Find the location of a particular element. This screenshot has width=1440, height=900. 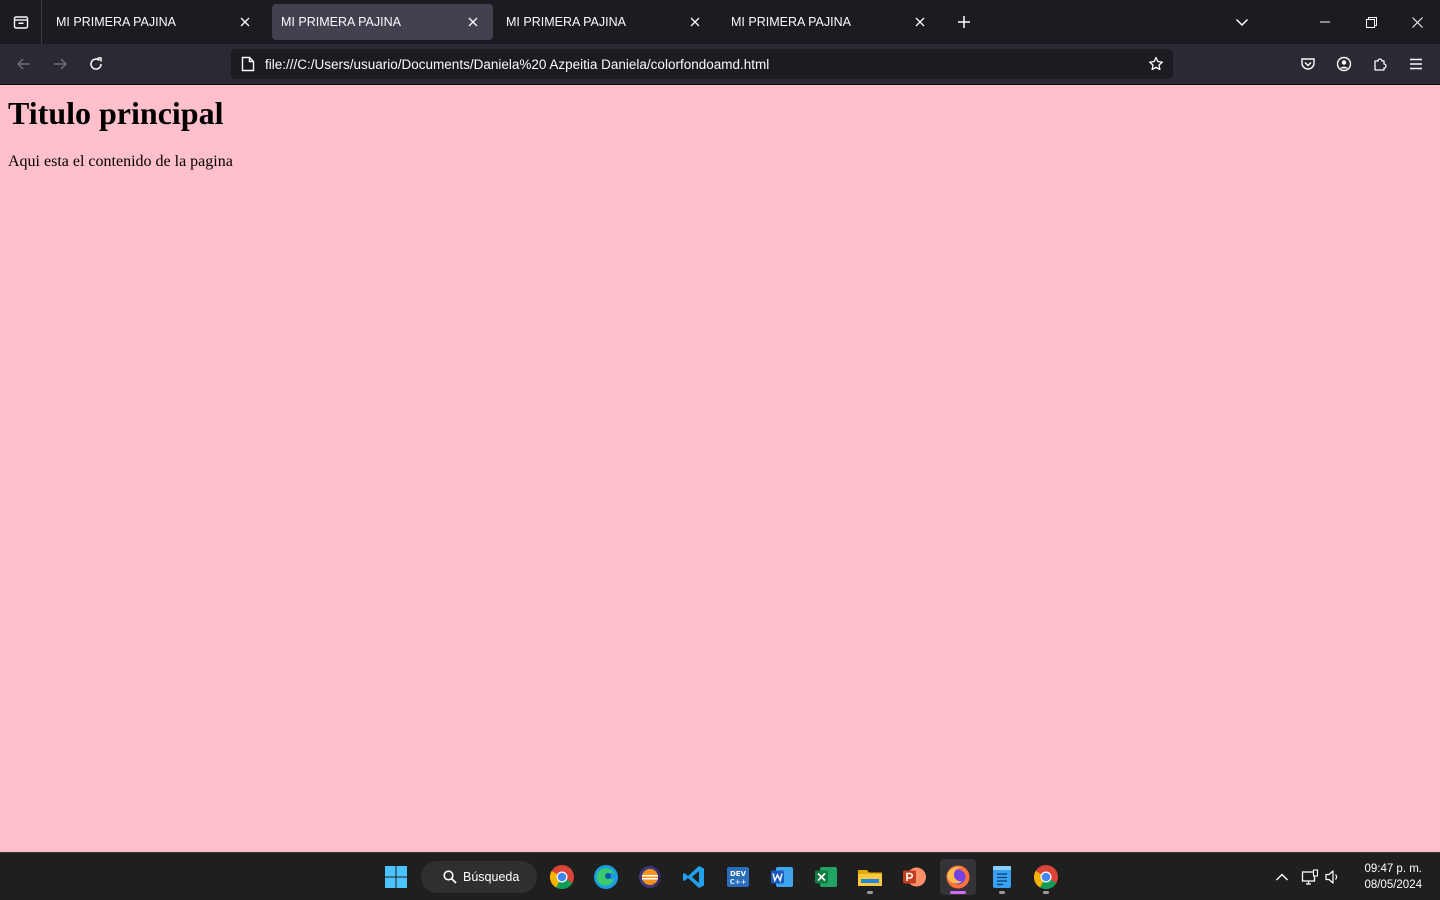

firefox-icon is located at coordinates (958, 877).